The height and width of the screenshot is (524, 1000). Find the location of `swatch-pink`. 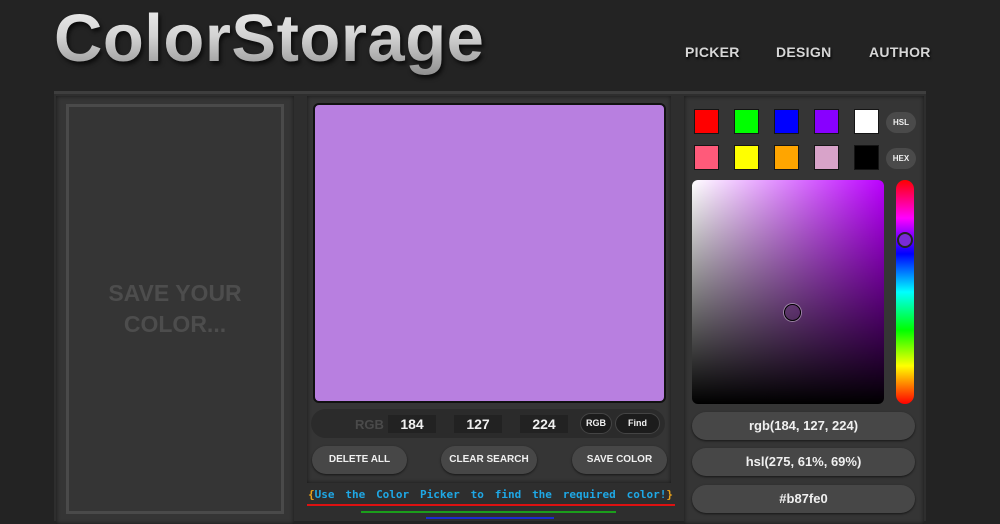

swatch-pink is located at coordinates (706, 157).